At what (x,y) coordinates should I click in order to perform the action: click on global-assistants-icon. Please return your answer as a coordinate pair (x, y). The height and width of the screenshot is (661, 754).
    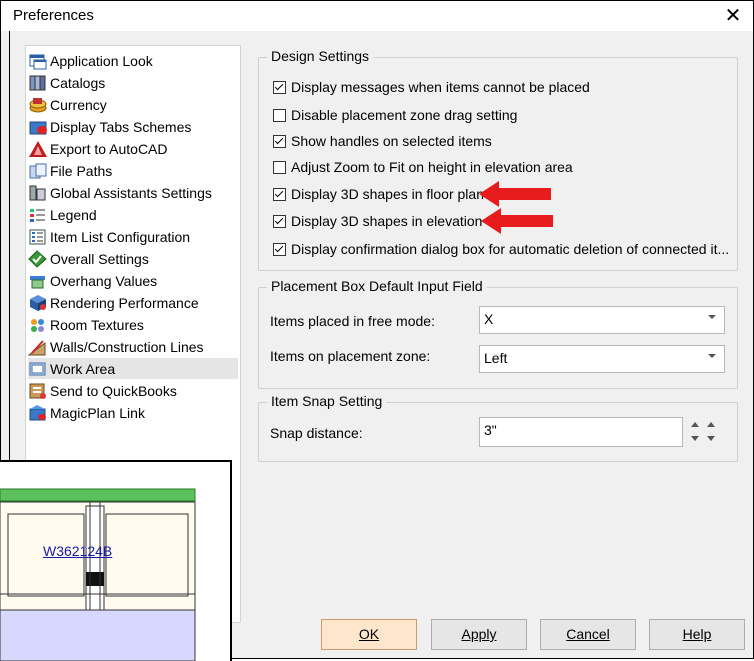
    Looking at the image, I should click on (38, 193).